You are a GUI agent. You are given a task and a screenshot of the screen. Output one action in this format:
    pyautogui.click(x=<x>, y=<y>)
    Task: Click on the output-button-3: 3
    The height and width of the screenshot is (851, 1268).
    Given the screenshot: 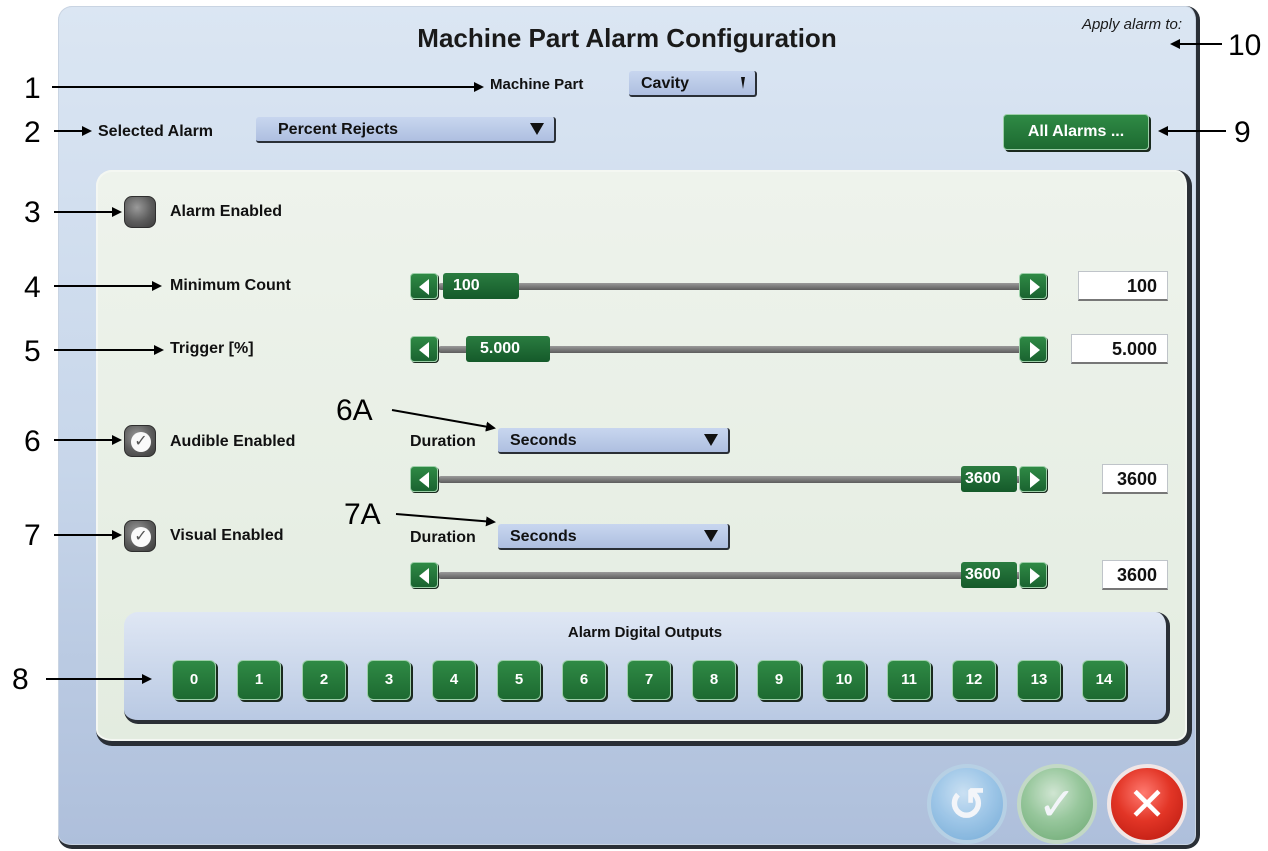 What is the action you would take?
    pyautogui.click(x=389, y=680)
    